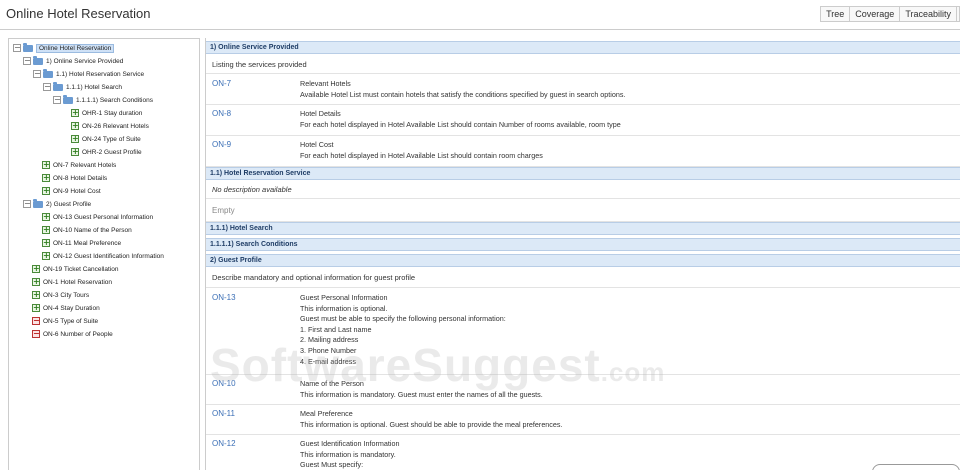 The image size is (960, 470). What do you see at coordinates (583, 190) in the screenshot?
I see `section-description: No description available` at bounding box center [583, 190].